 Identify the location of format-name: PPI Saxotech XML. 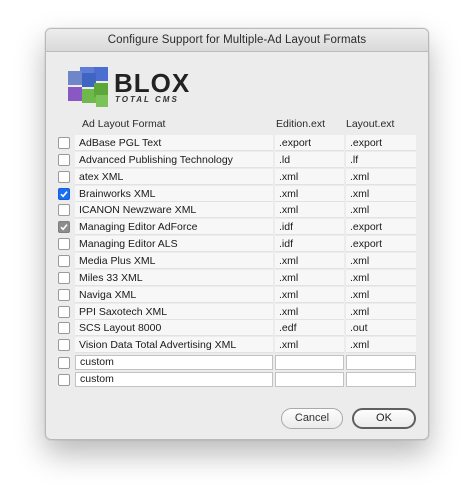
(174, 311).